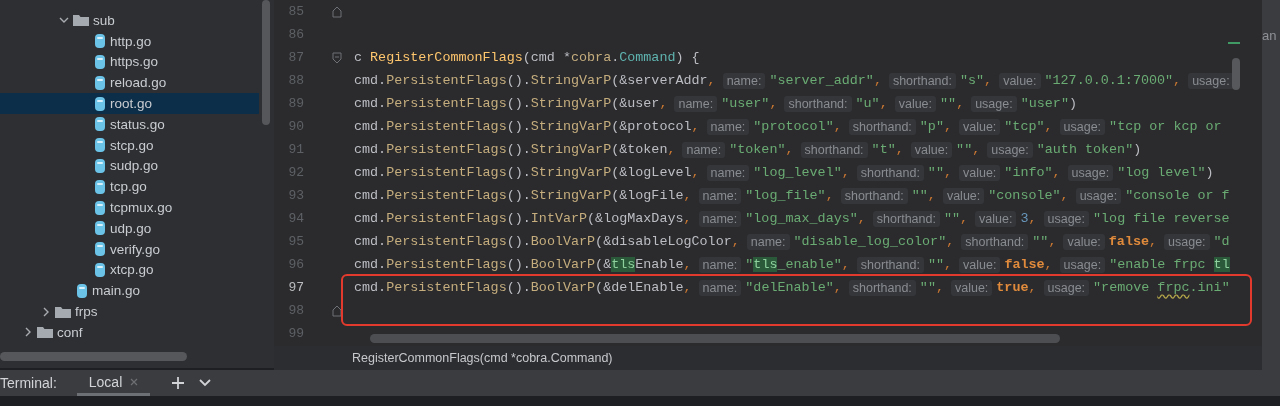 The height and width of the screenshot is (406, 1280). I want to click on tree-item: reload.go, so click(129, 83).